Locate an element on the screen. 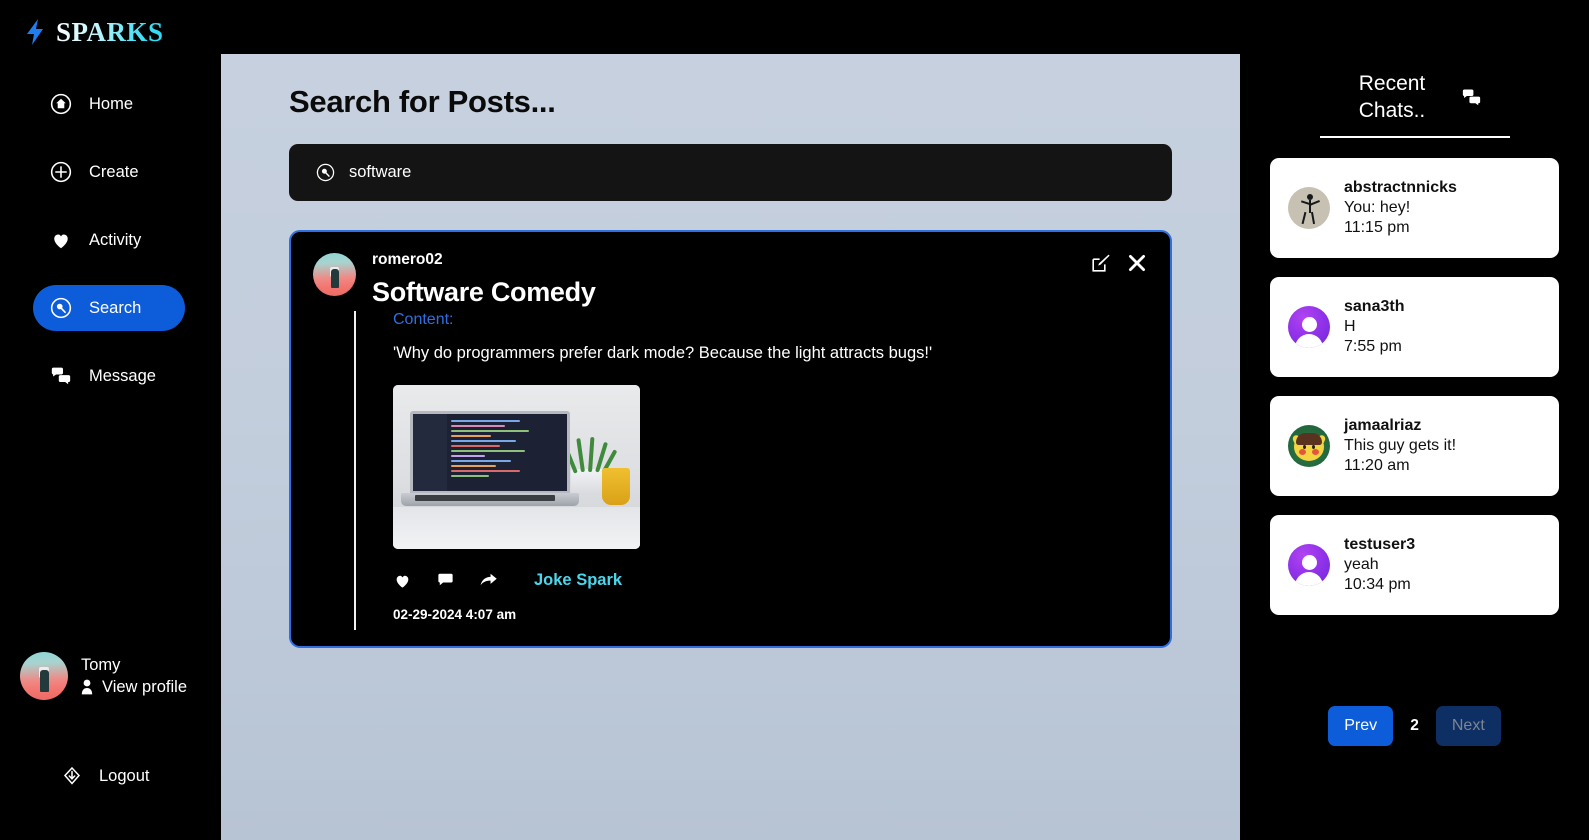 This screenshot has width=1589, height=840. prev-page-button: Prev is located at coordinates (1361, 726).